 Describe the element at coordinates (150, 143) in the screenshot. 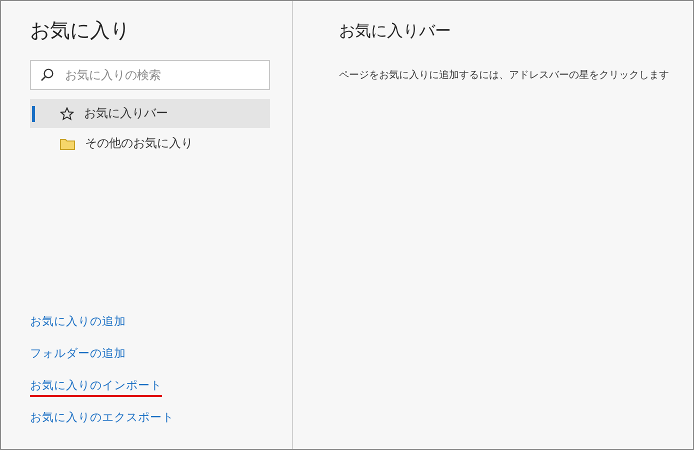

I see `favorites-item: その他のお気に入り` at that location.